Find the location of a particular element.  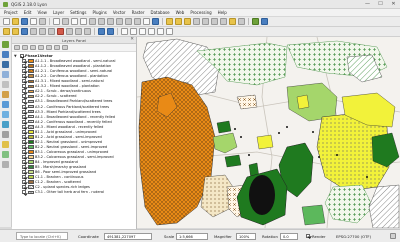

move-label-icon is located at coordinates (151, 31).